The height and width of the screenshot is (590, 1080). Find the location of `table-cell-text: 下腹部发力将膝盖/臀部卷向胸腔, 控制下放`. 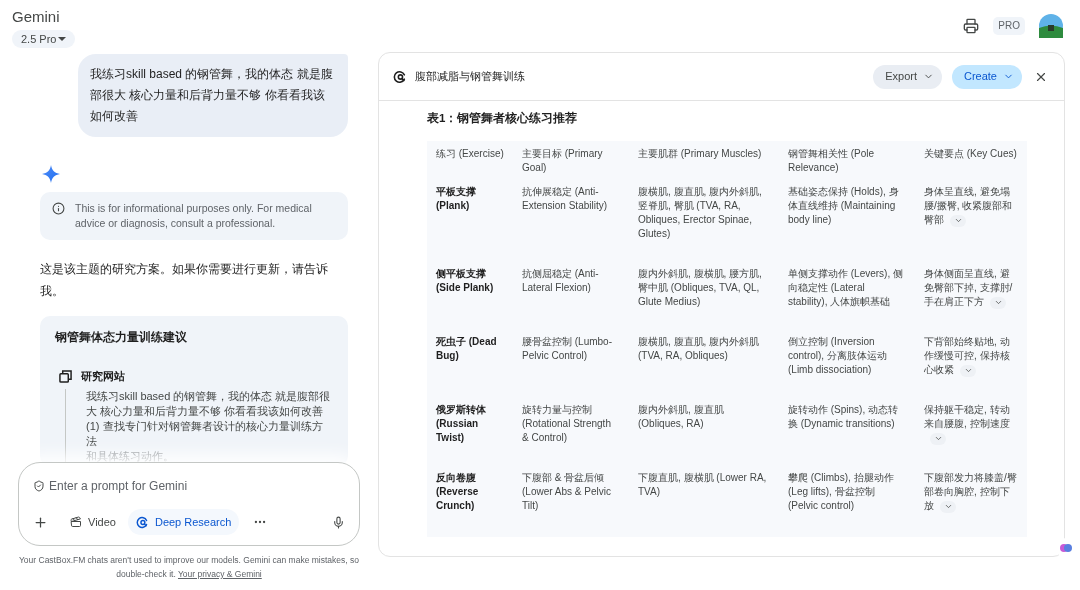

table-cell-text: 下腹部发力将膝盖/臀部卷向胸腔, 控制下放 is located at coordinates (970, 492).